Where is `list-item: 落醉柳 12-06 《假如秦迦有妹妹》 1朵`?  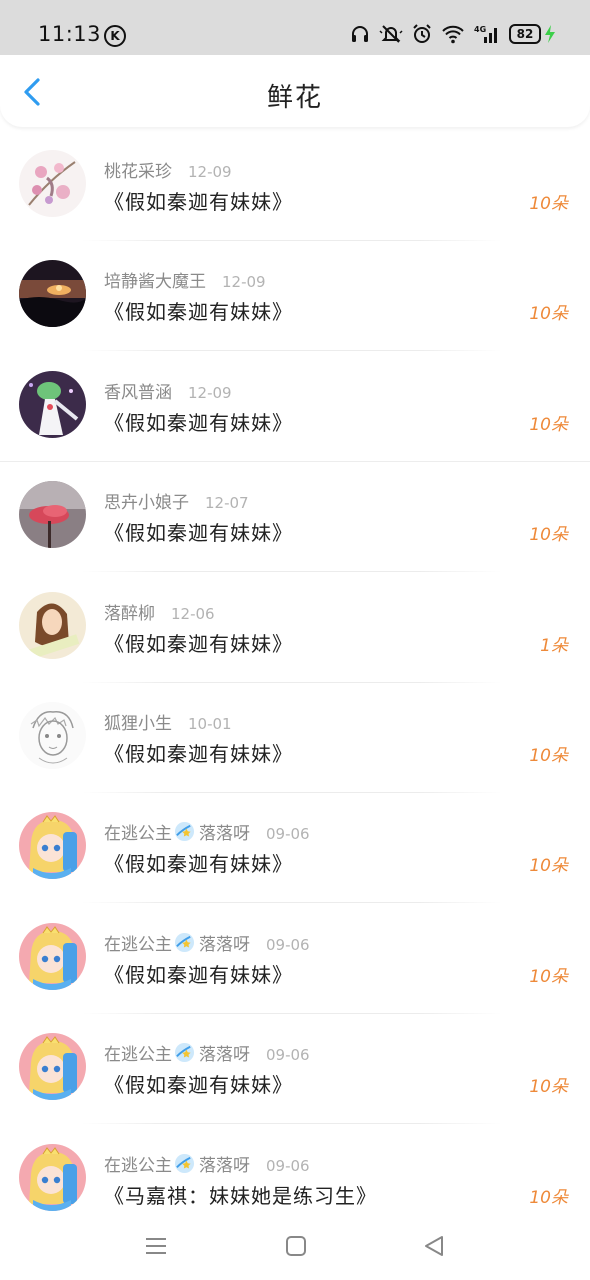 list-item: 落醉柳 12-06 《假如秦迦有妹妹》 1朵 is located at coordinates (295, 627).